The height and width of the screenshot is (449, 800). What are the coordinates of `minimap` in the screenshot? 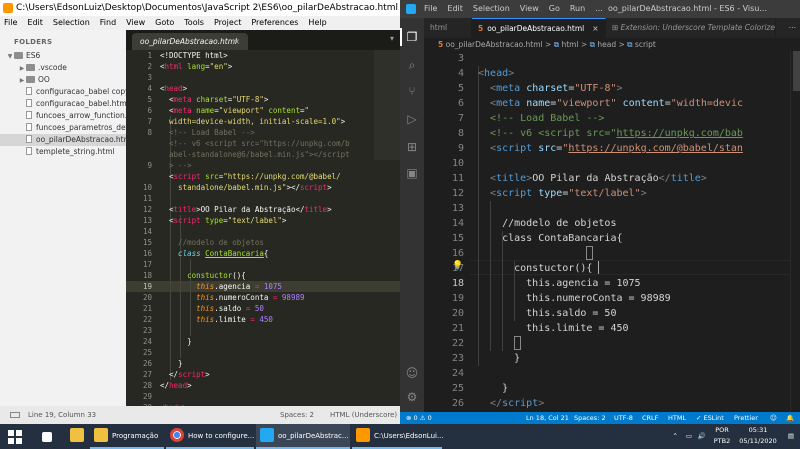 It's located at (387, 105).